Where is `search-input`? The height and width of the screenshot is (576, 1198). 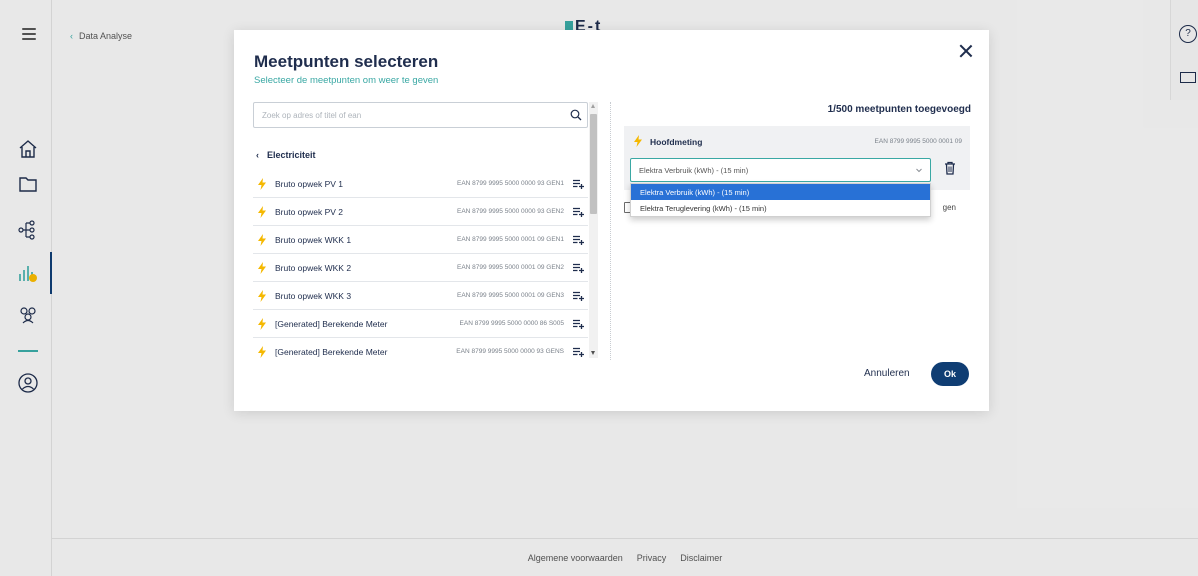 search-input is located at coordinates (409, 115).